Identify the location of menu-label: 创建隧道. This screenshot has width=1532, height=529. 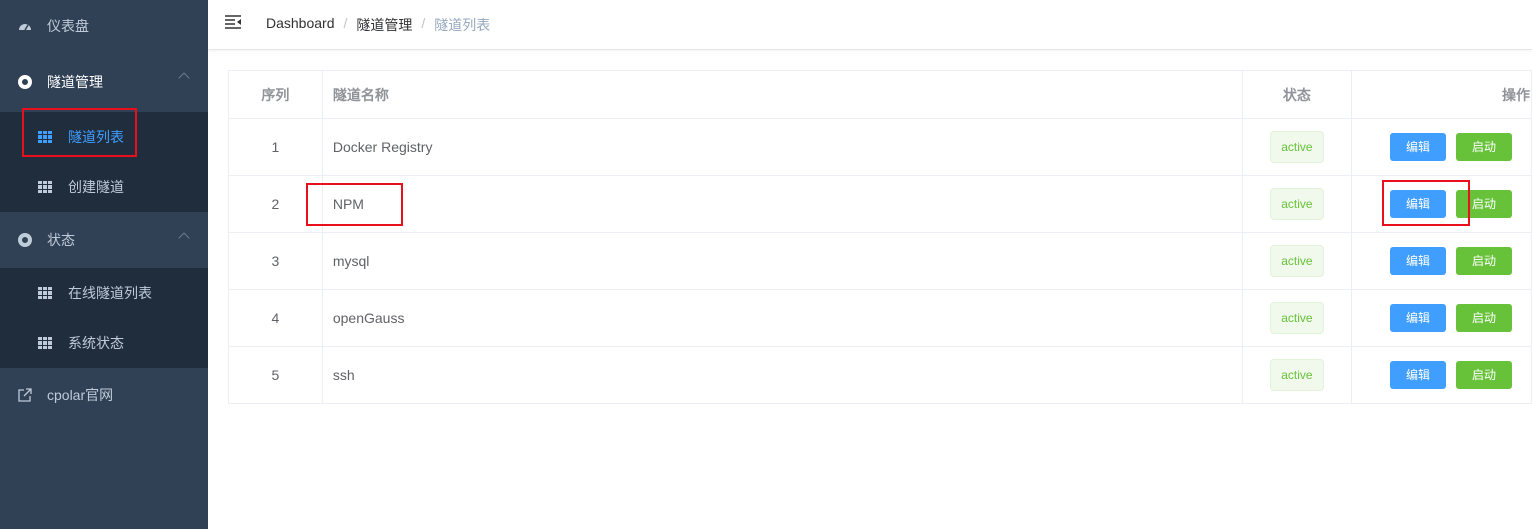
(96, 187).